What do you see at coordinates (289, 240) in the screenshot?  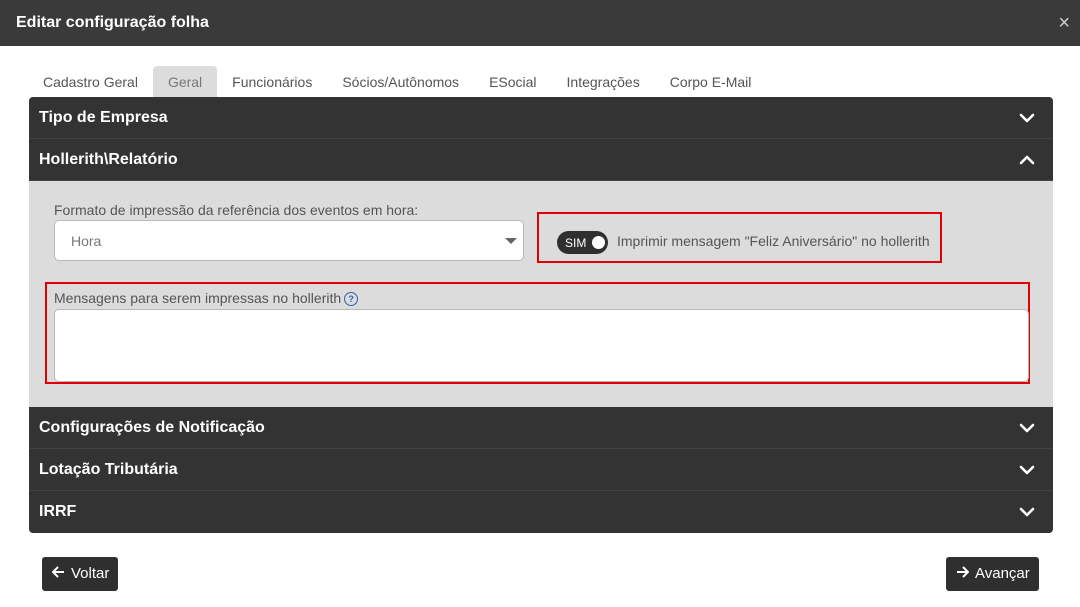 I see `format-select: Hora` at bounding box center [289, 240].